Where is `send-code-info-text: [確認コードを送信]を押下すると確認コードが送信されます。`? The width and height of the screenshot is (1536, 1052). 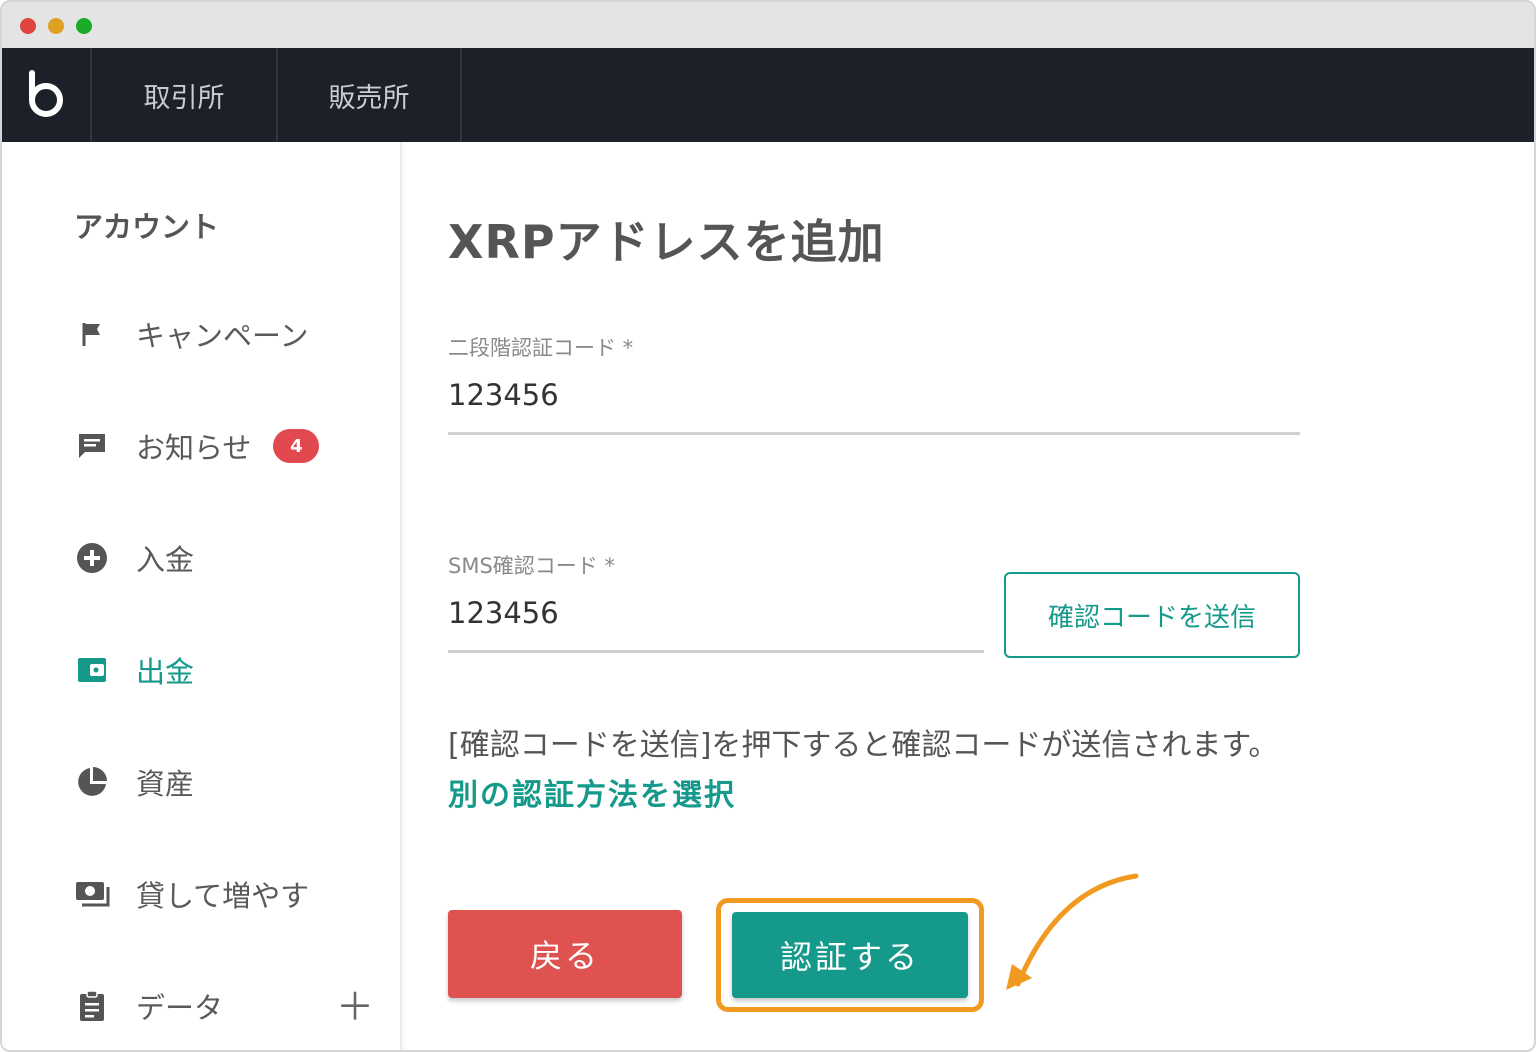 send-code-info-text: [確認コードを送信]を押下すると確認コードが送信されます。 is located at coordinates (863, 745).